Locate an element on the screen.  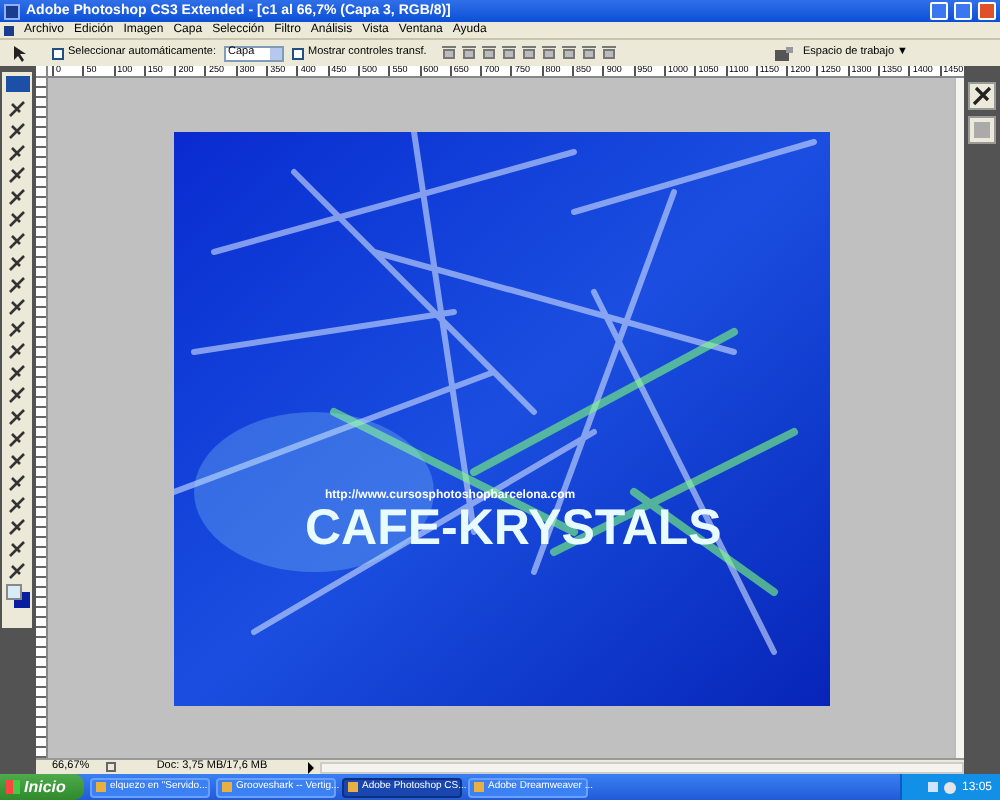
speaker-icon is located at coordinates (949, 787).